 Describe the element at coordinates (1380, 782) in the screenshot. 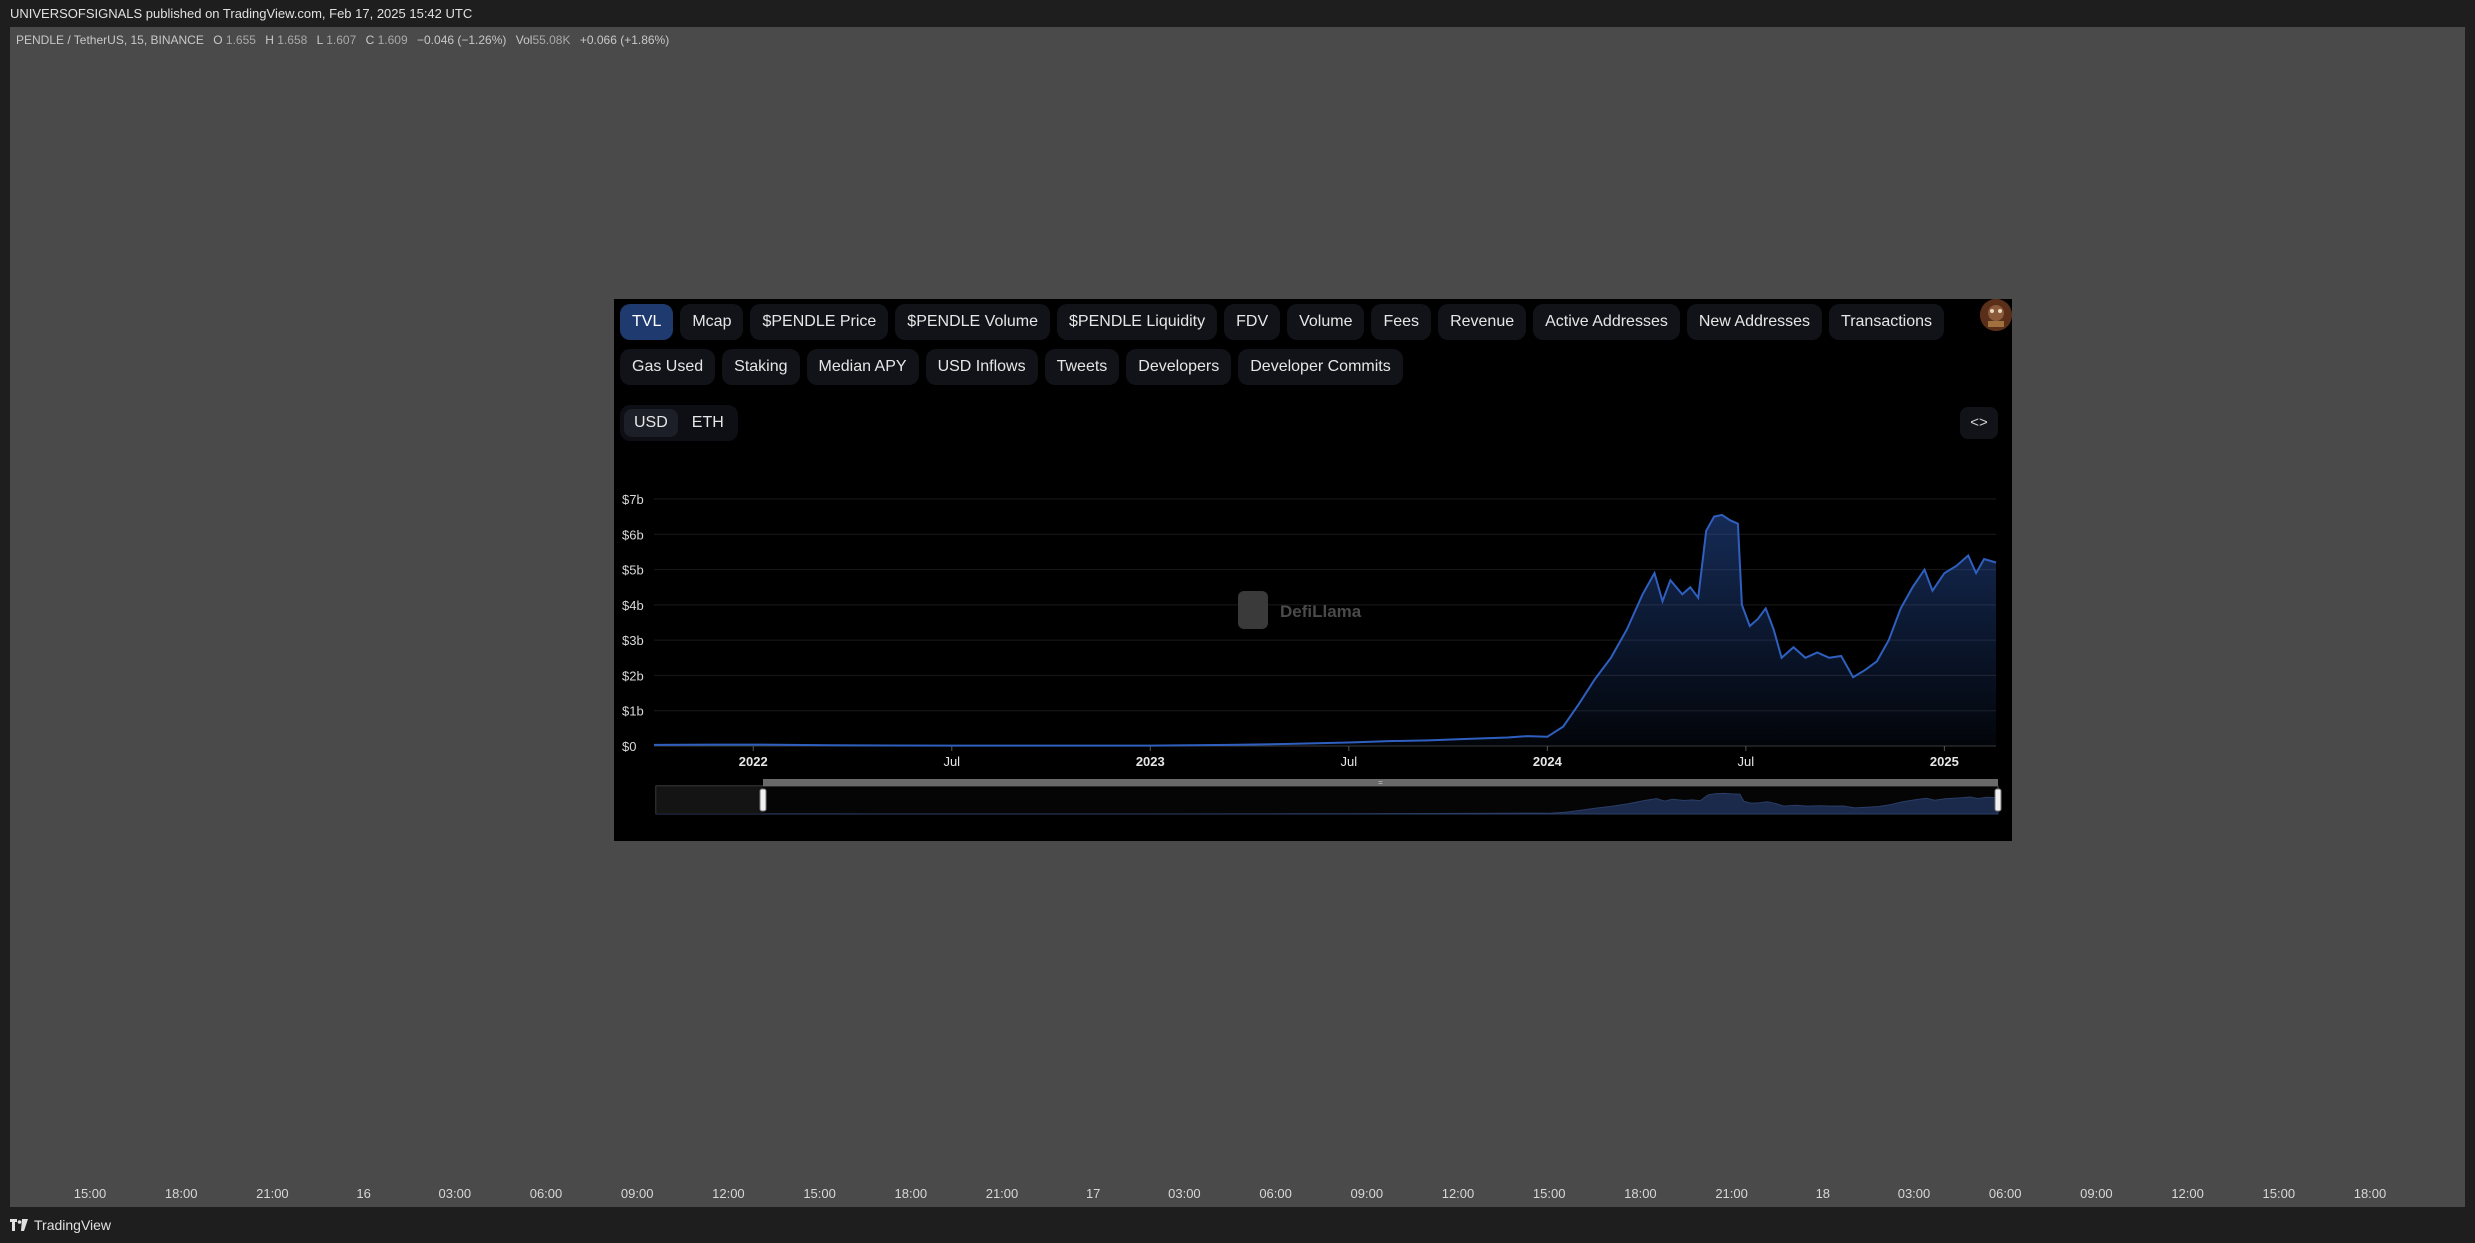

I see `brush-grip-icon: =` at that location.